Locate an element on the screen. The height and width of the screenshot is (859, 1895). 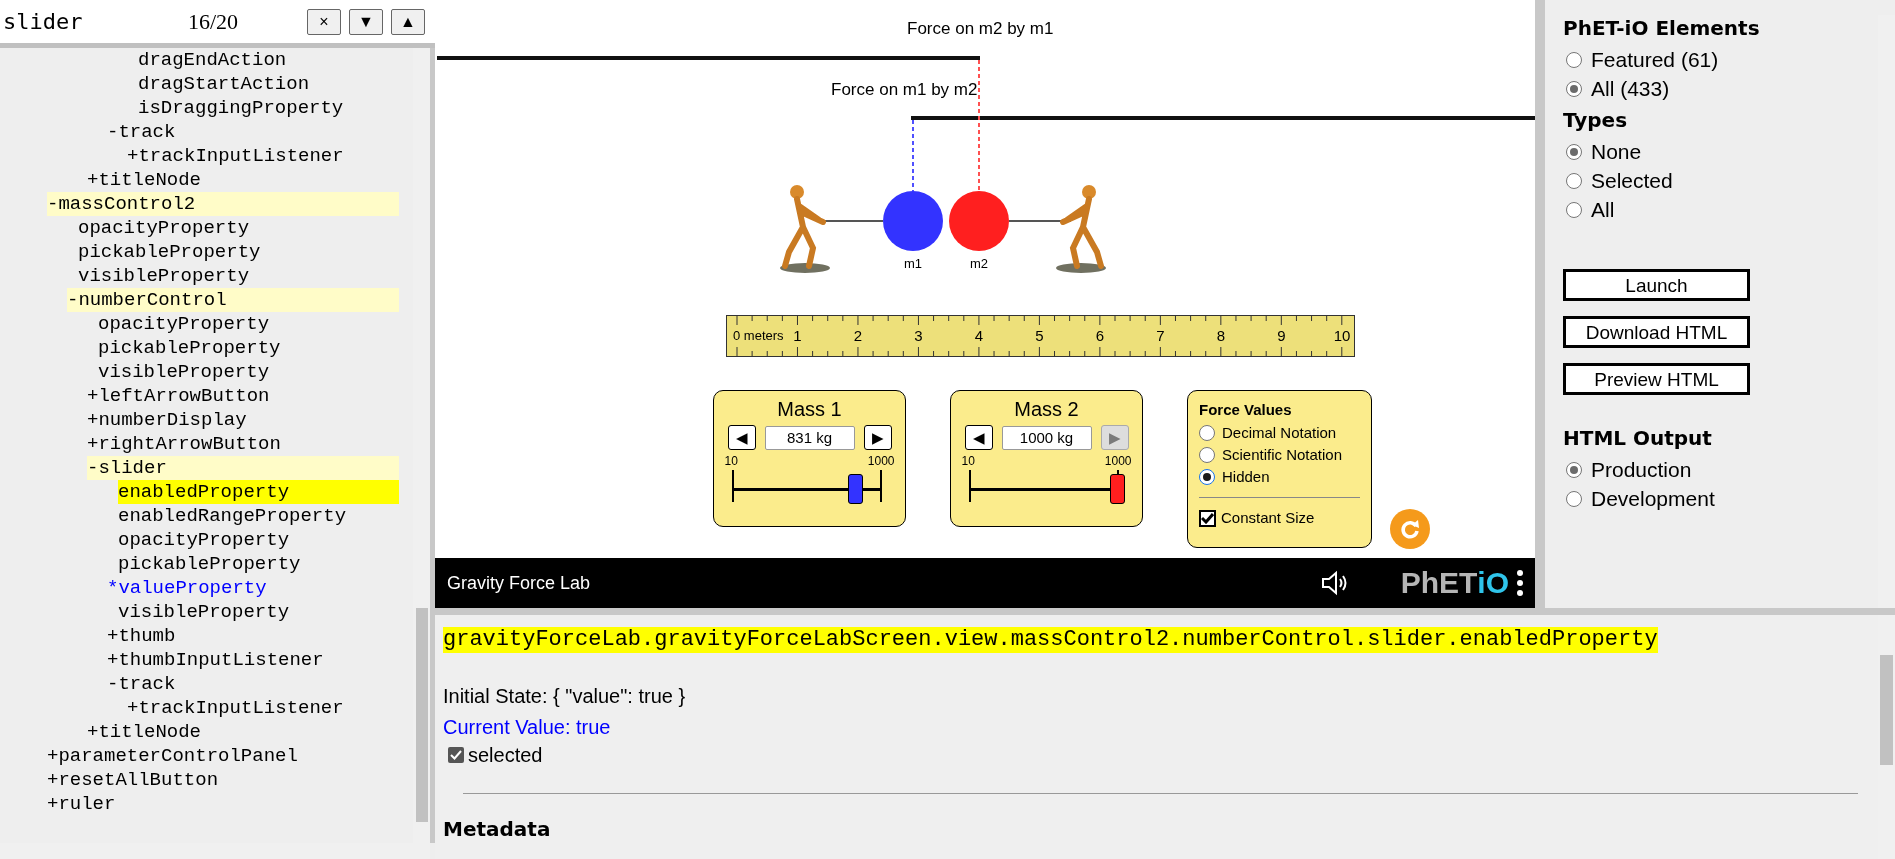
radio-label: Development is located at coordinates (1653, 498).